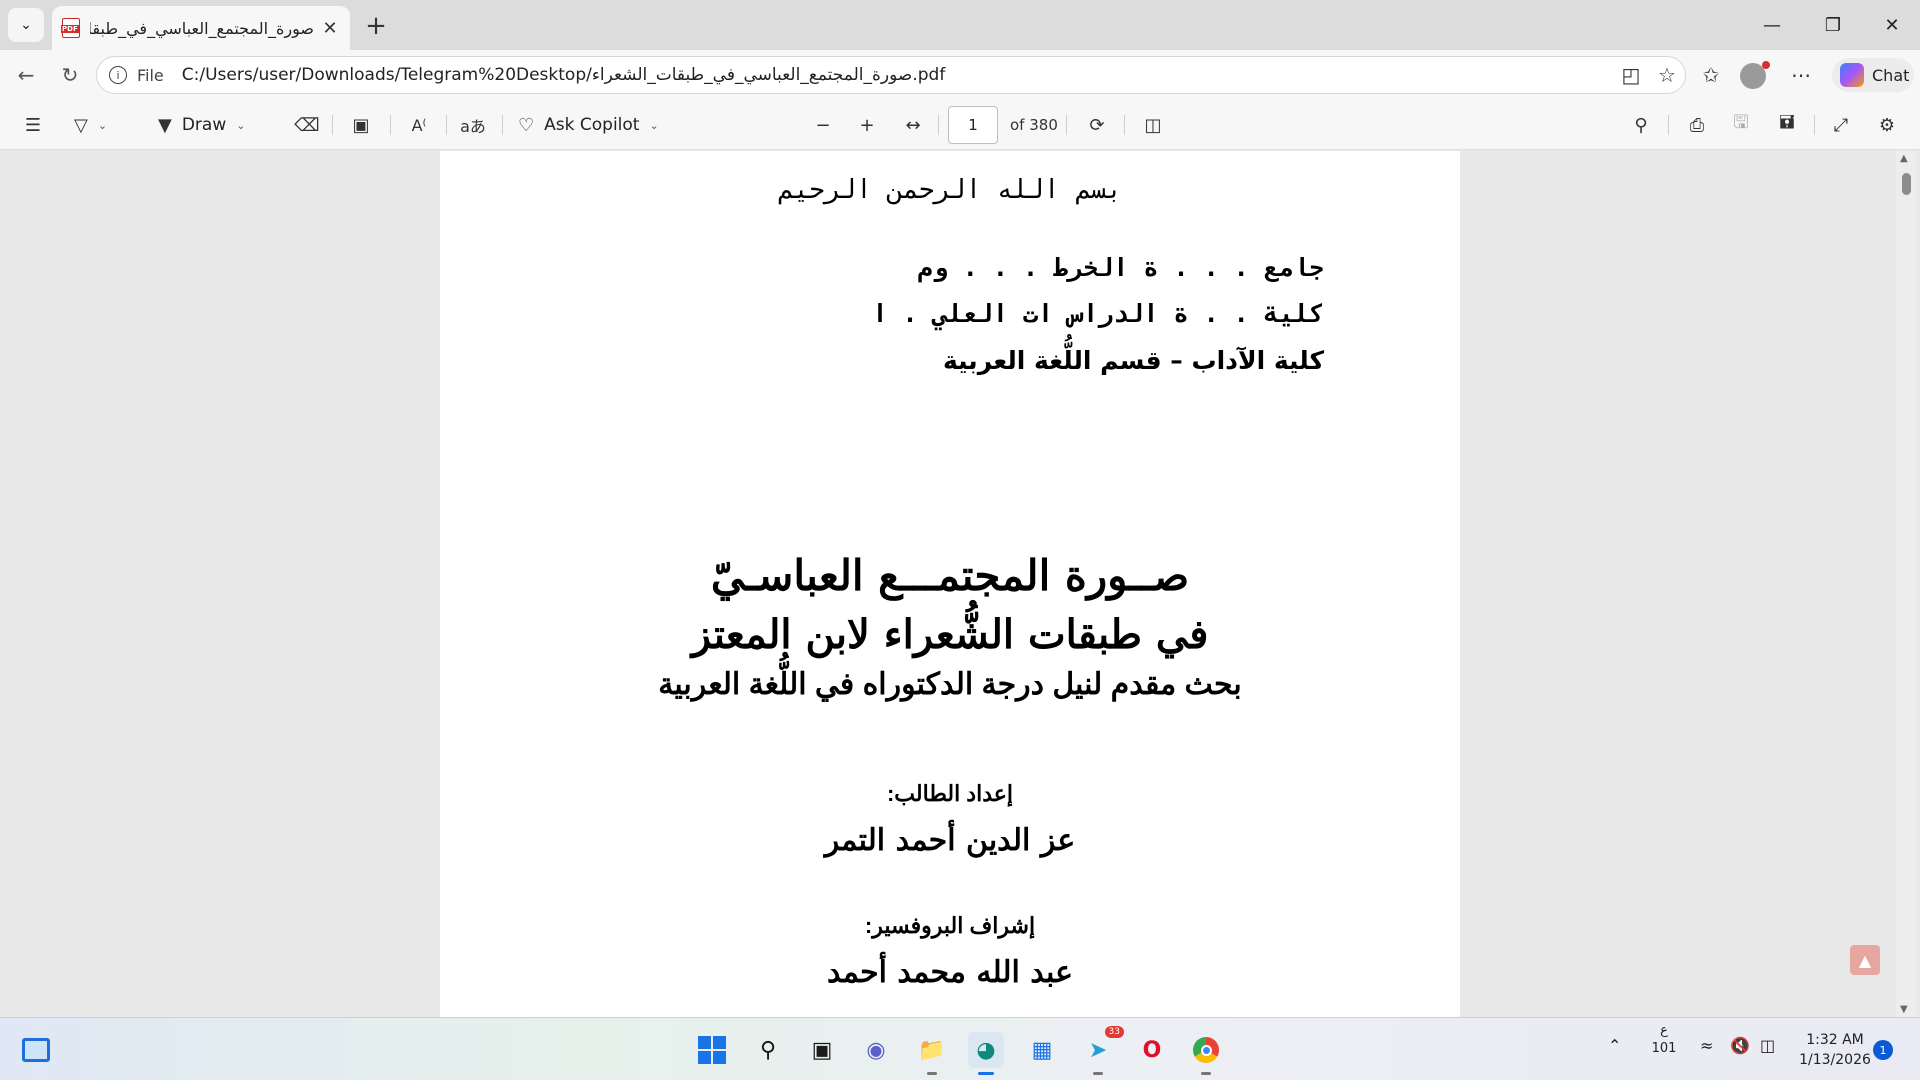 This screenshot has width=1920, height=1080. Describe the element at coordinates (1741, 125) in the screenshot. I see `save-icon: 🖫` at that location.